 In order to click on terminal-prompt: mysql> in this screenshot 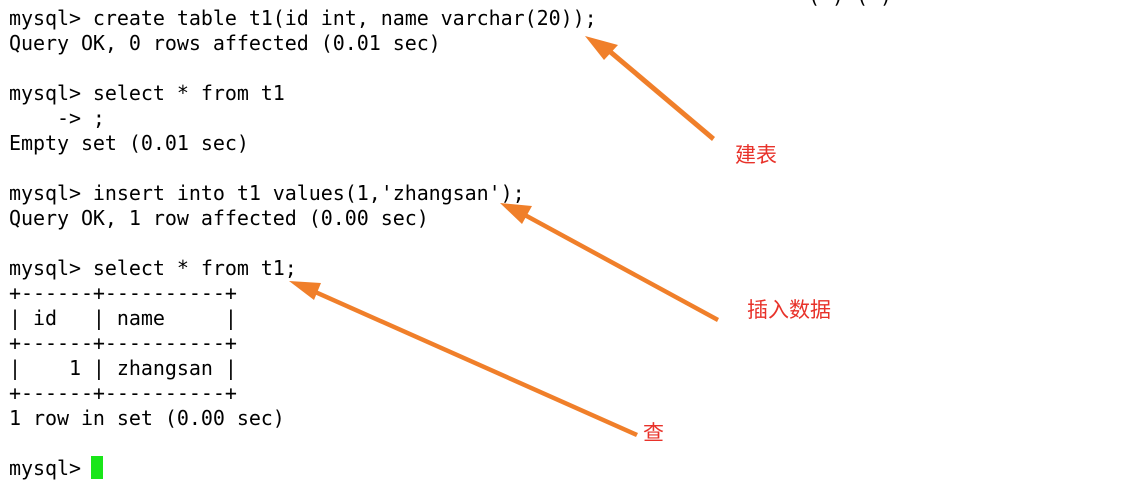, I will do `click(51, 468)`.